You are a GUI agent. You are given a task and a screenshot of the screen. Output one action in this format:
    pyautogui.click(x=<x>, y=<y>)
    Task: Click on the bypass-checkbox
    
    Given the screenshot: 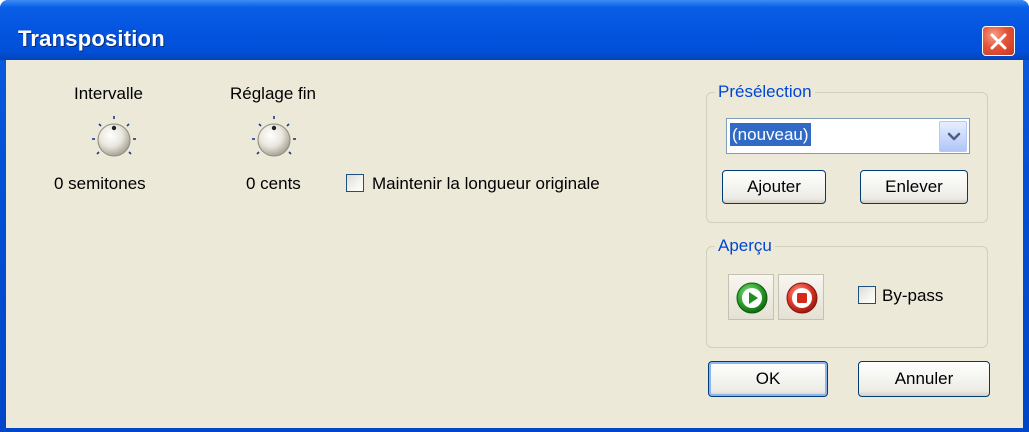 What is the action you would take?
    pyautogui.click(x=867, y=295)
    